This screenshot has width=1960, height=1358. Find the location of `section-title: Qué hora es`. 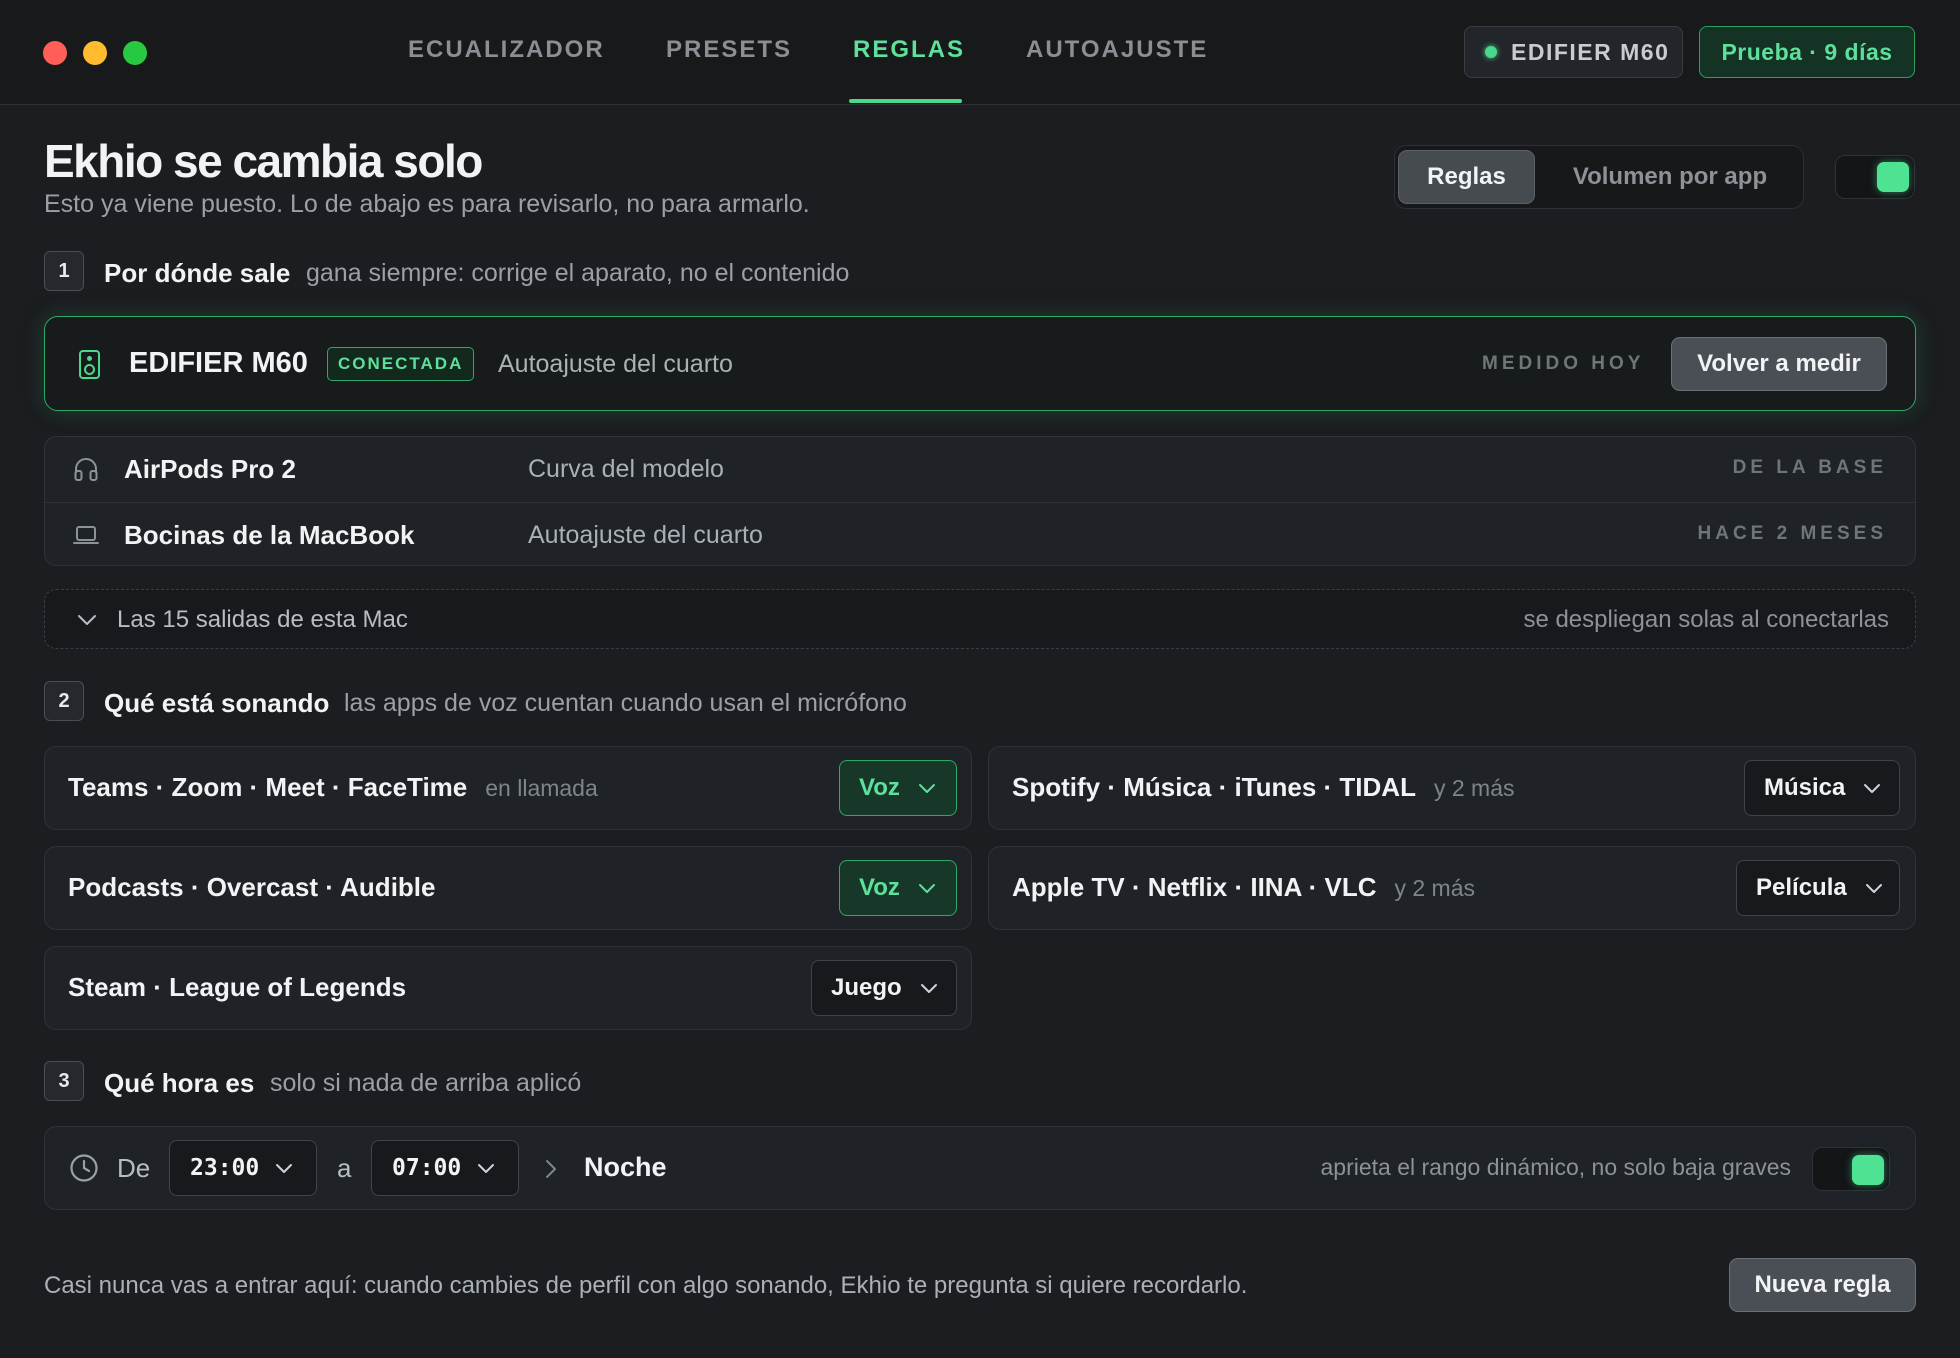

section-title: Qué hora es is located at coordinates (179, 1083).